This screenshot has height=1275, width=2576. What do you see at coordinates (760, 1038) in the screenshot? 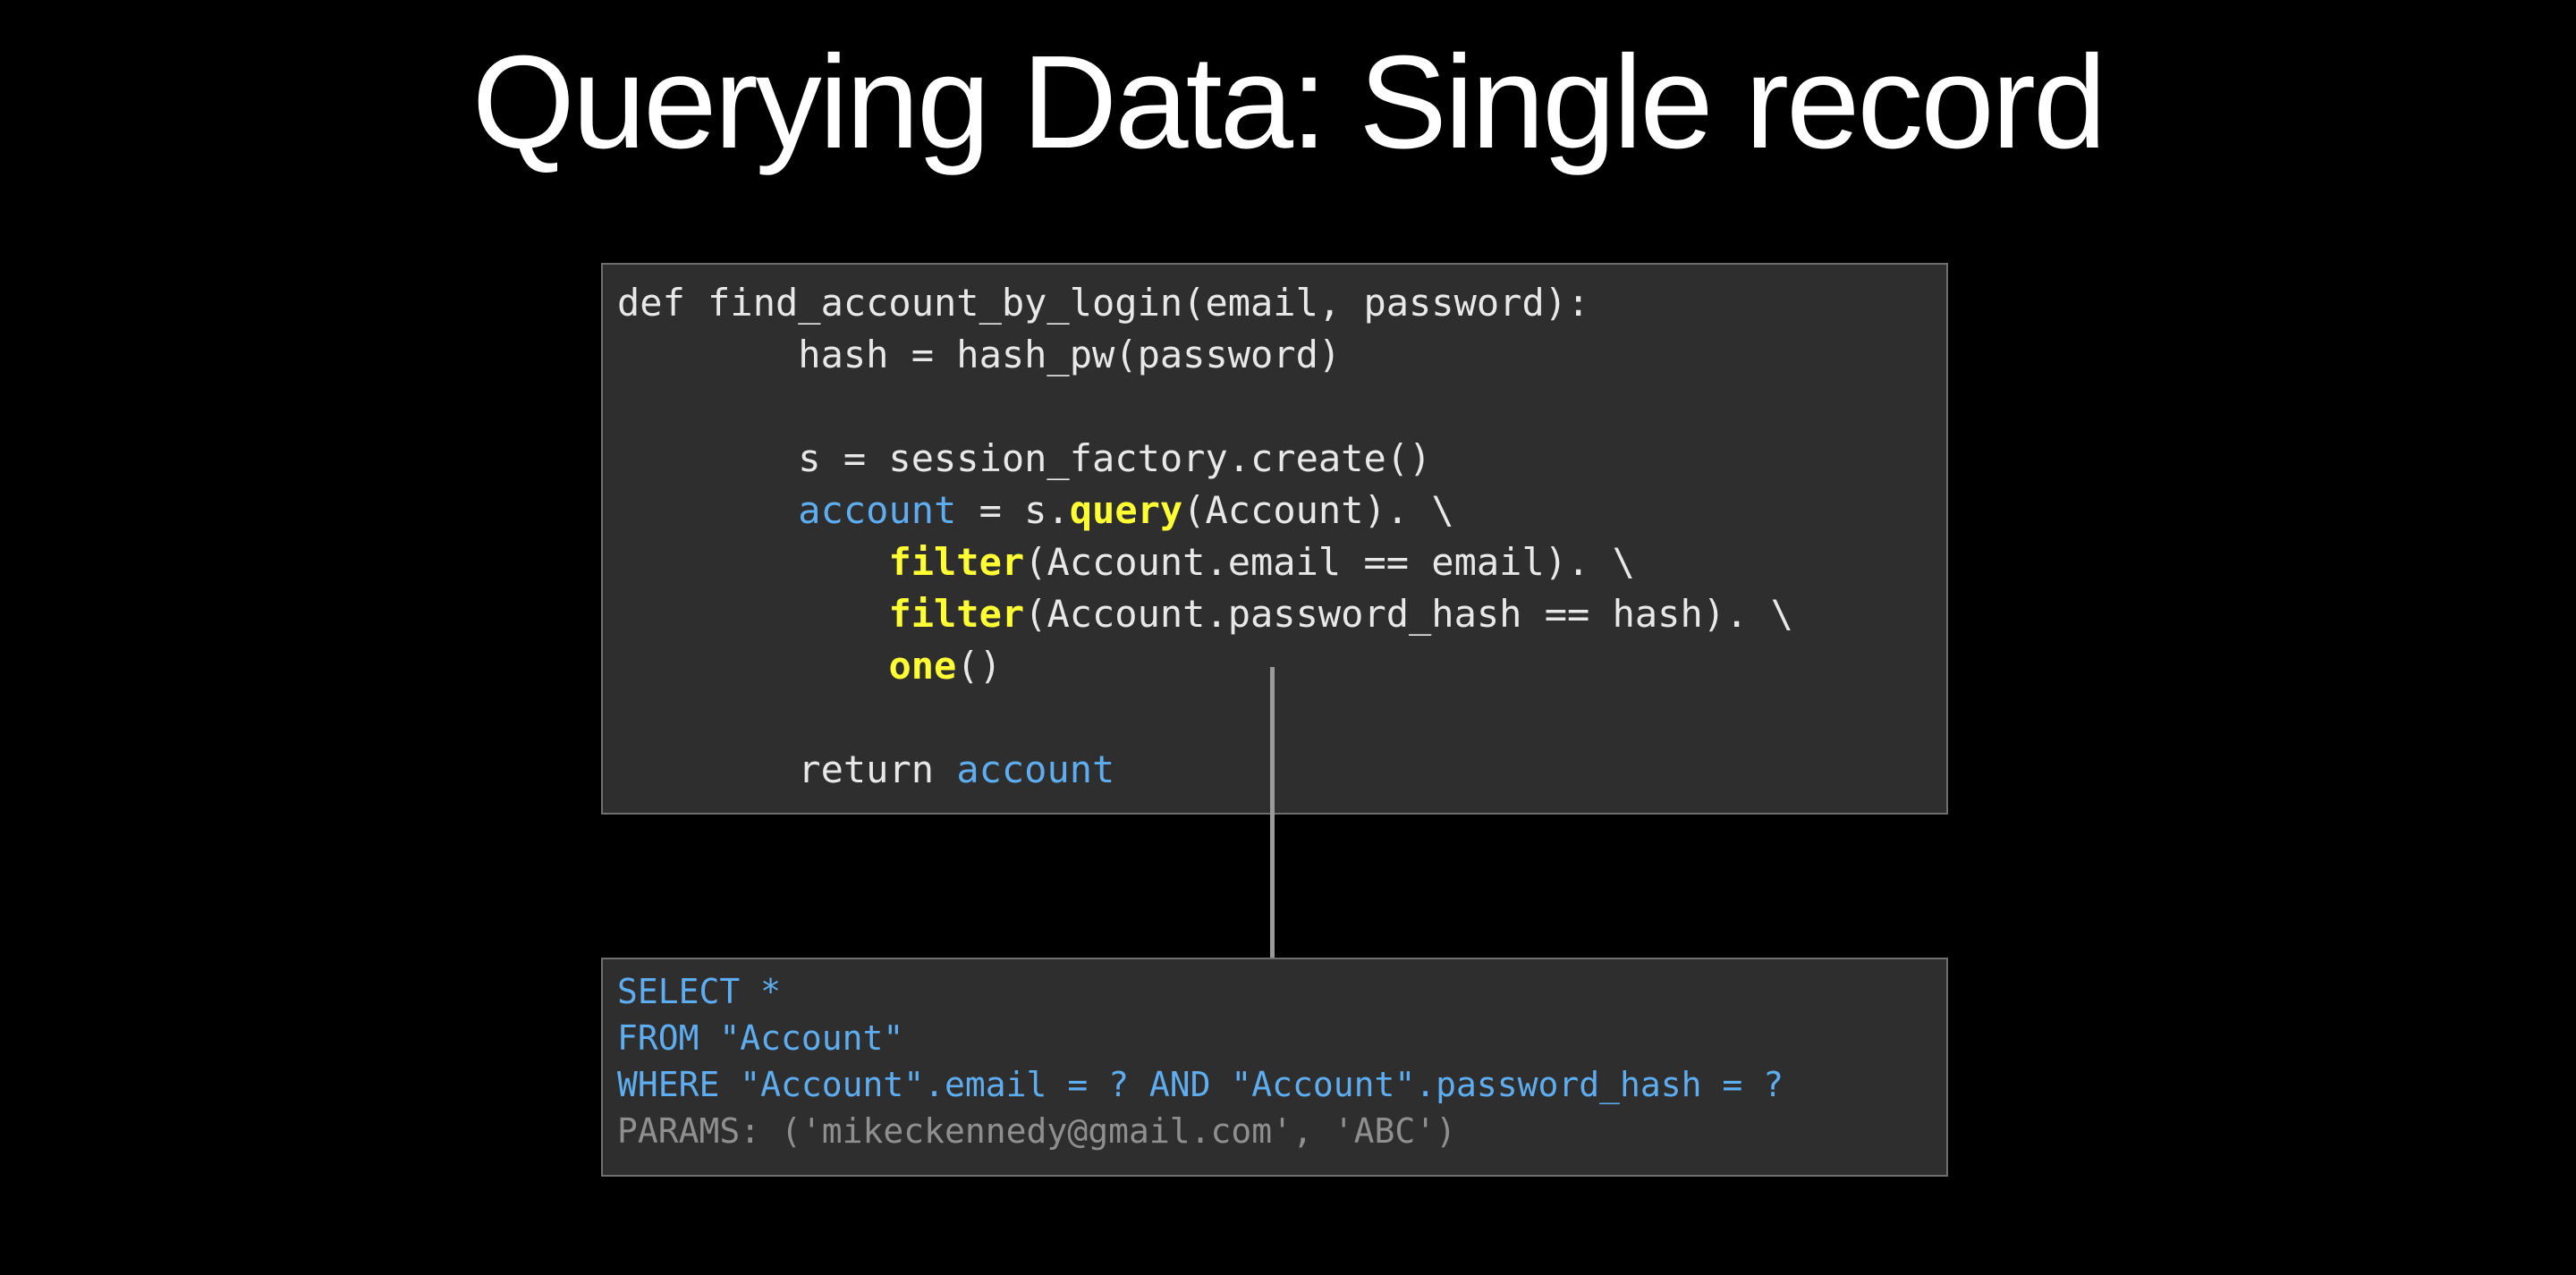
I see `sql-line-from: FROM "Account"` at bounding box center [760, 1038].